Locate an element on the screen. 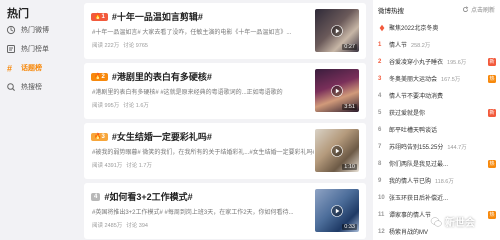 This screenshot has height=240, width=500. refresh-button: 点击刷新 is located at coordinates (478, 9).